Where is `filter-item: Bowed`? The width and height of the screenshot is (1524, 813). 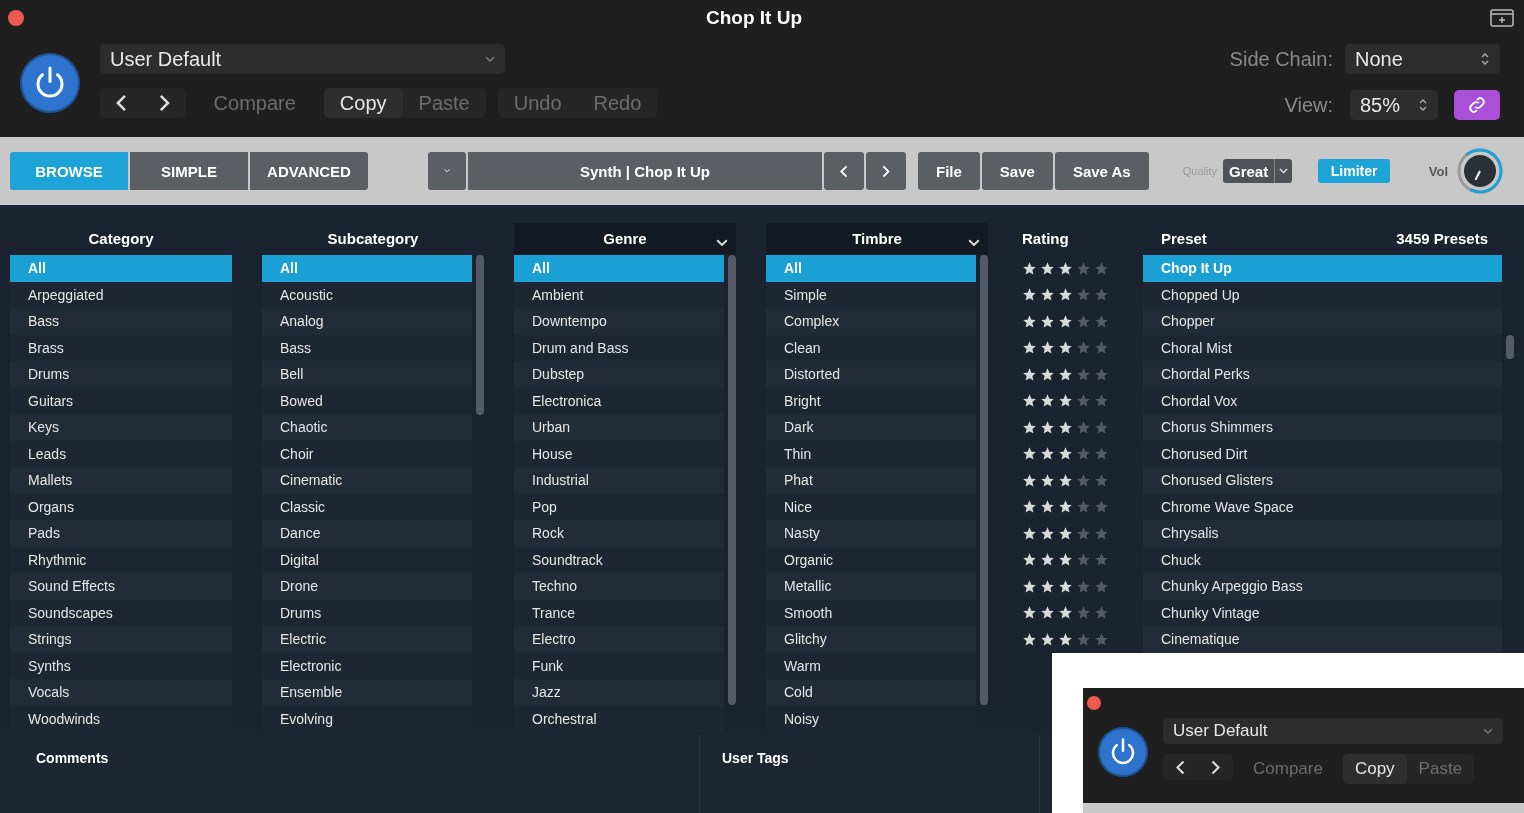 filter-item: Bowed is located at coordinates (367, 400).